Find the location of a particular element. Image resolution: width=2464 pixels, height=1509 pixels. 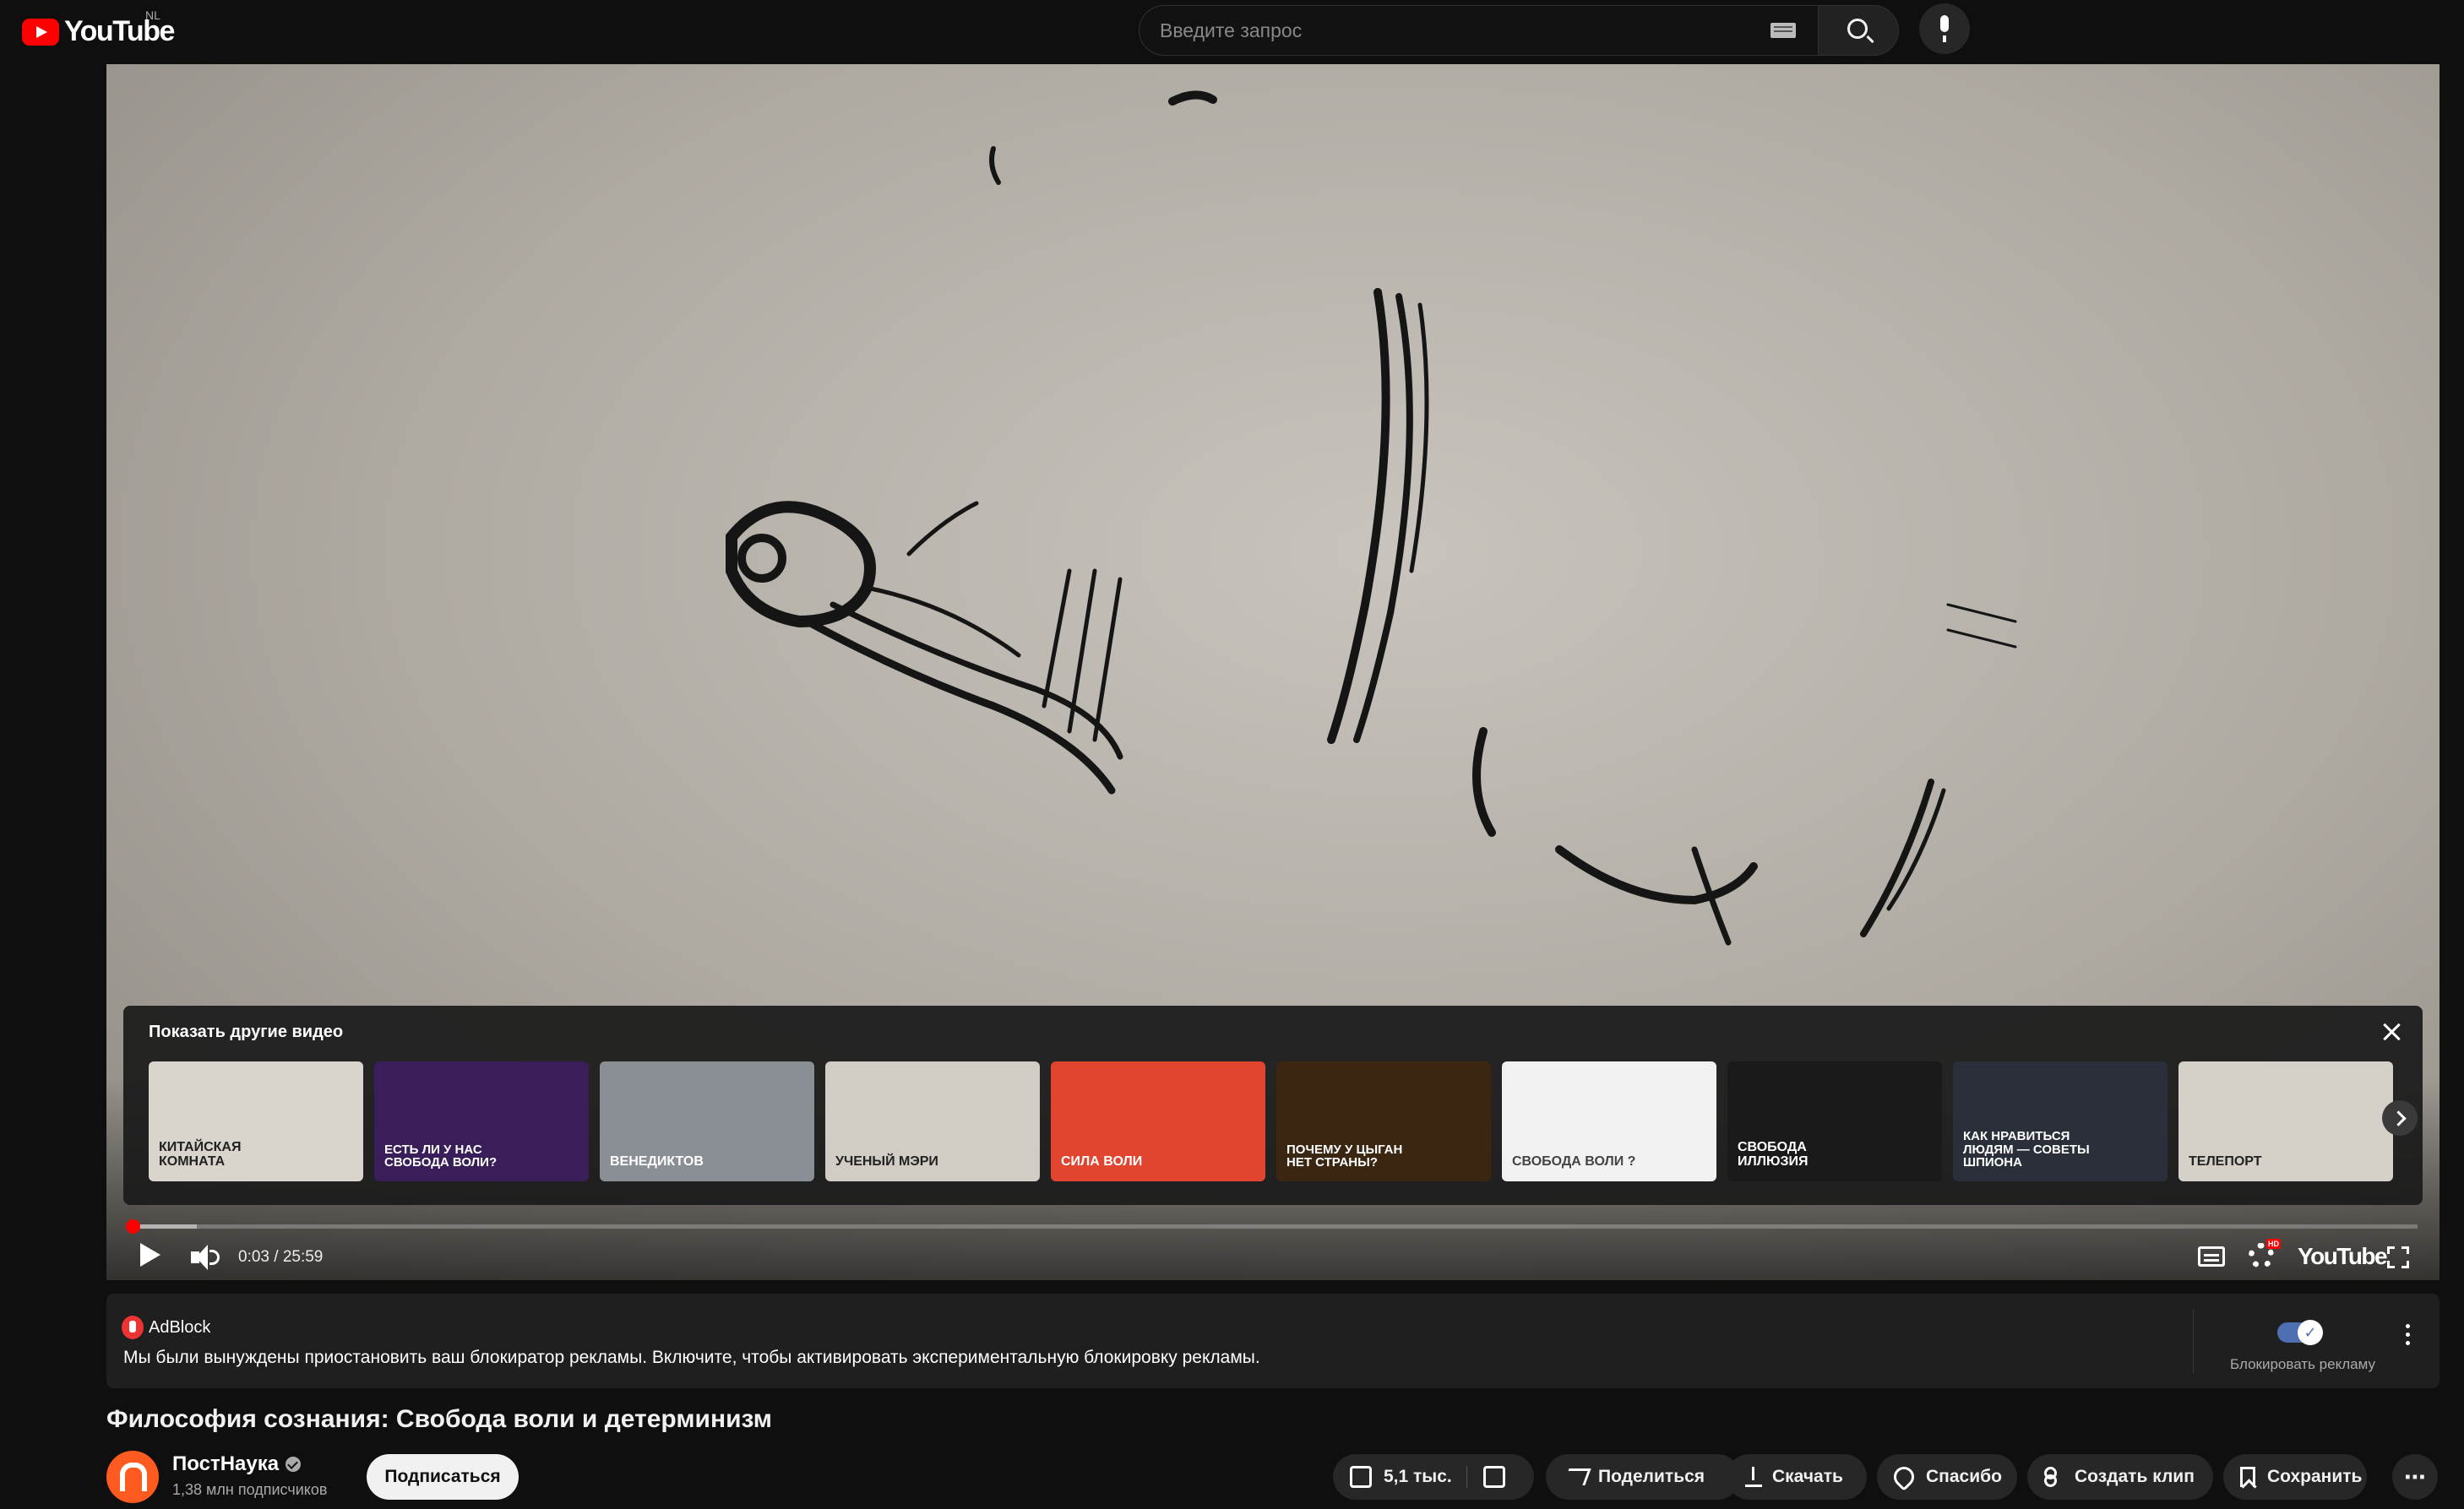

time-display: 0:03 / 25:59 is located at coordinates (281, 1257).